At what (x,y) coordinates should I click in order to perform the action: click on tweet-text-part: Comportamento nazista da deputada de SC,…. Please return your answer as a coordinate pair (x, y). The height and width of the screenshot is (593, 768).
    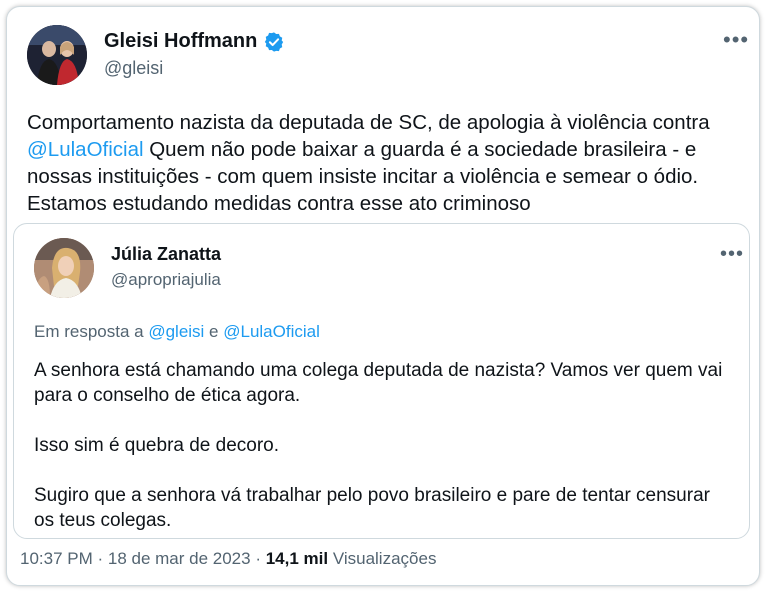
    Looking at the image, I should click on (368, 122).